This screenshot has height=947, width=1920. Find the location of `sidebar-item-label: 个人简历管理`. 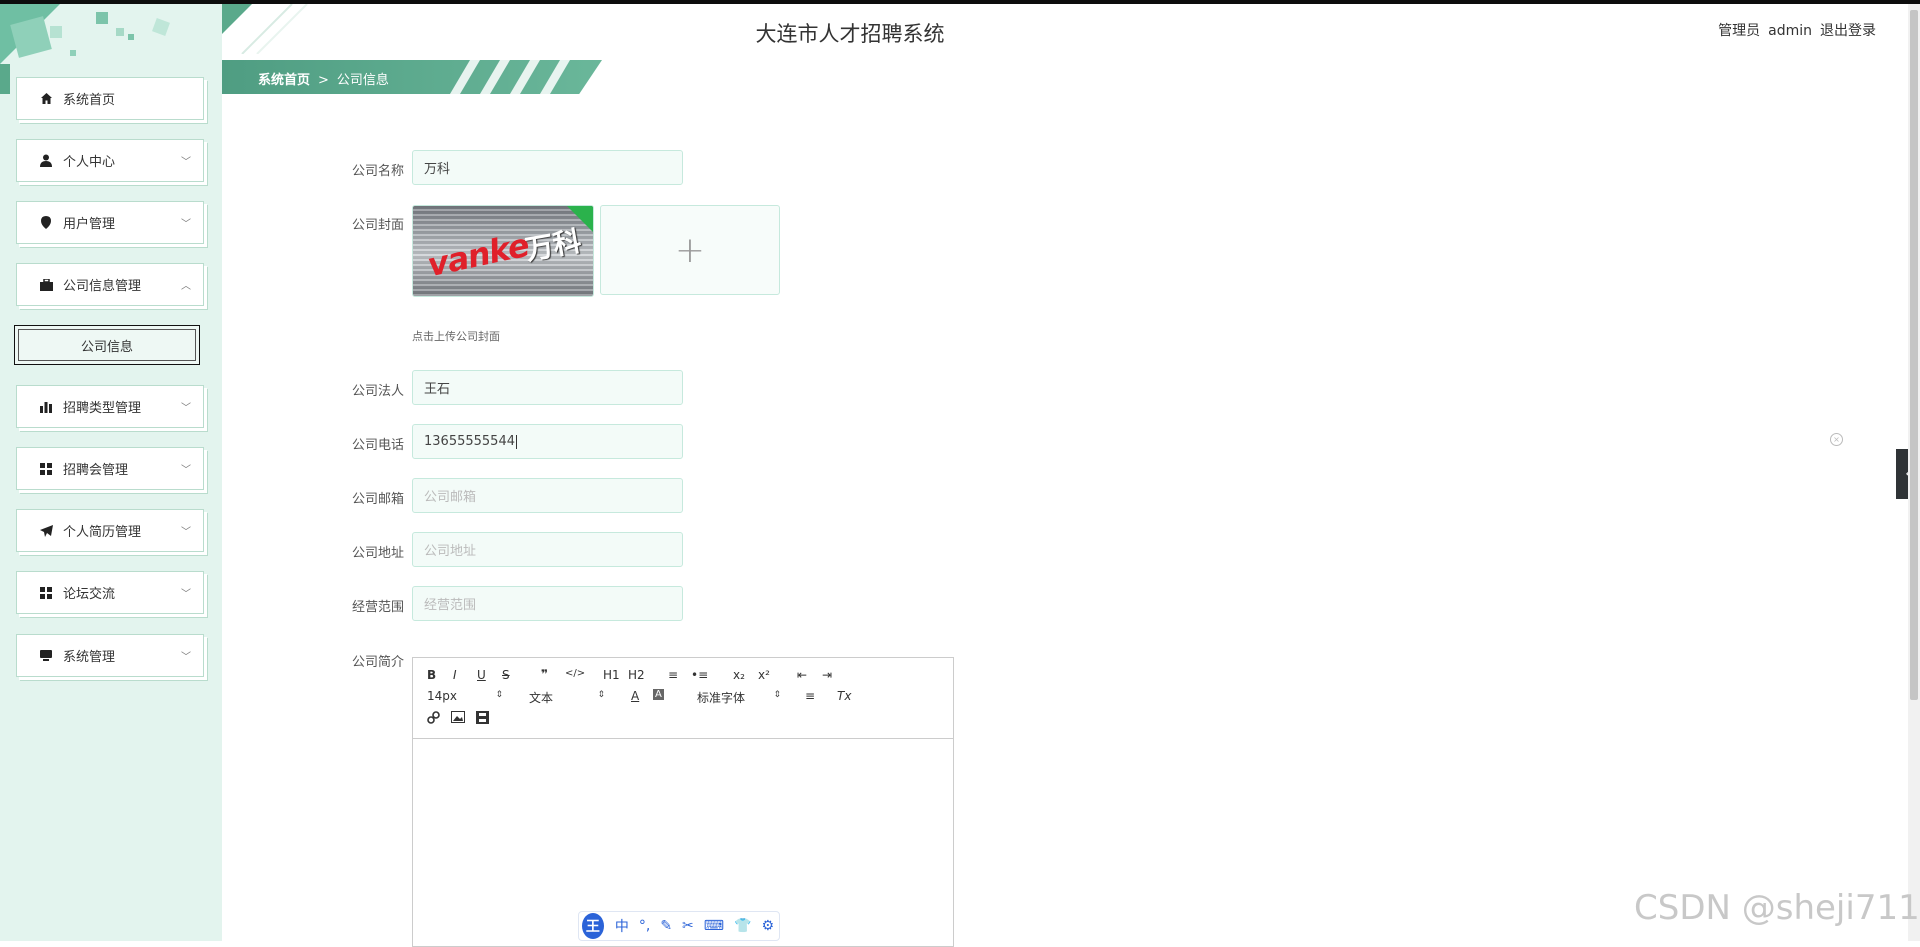

sidebar-item-label: 个人简历管理 is located at coordinates (102, 532).